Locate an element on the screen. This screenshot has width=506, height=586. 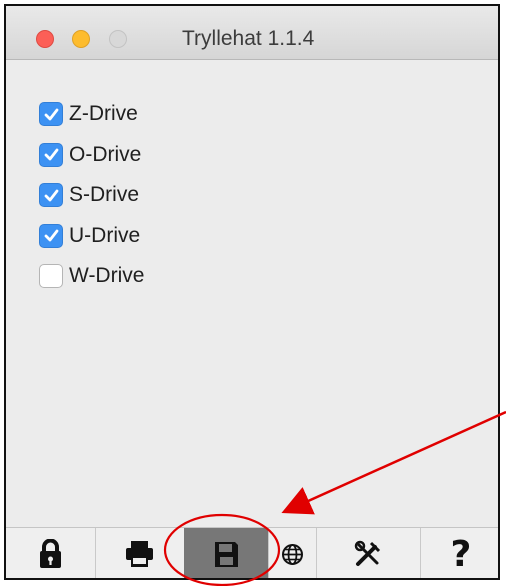
title-bar: Tryllehat 1.1.4 is located at coordinates (252, 33).